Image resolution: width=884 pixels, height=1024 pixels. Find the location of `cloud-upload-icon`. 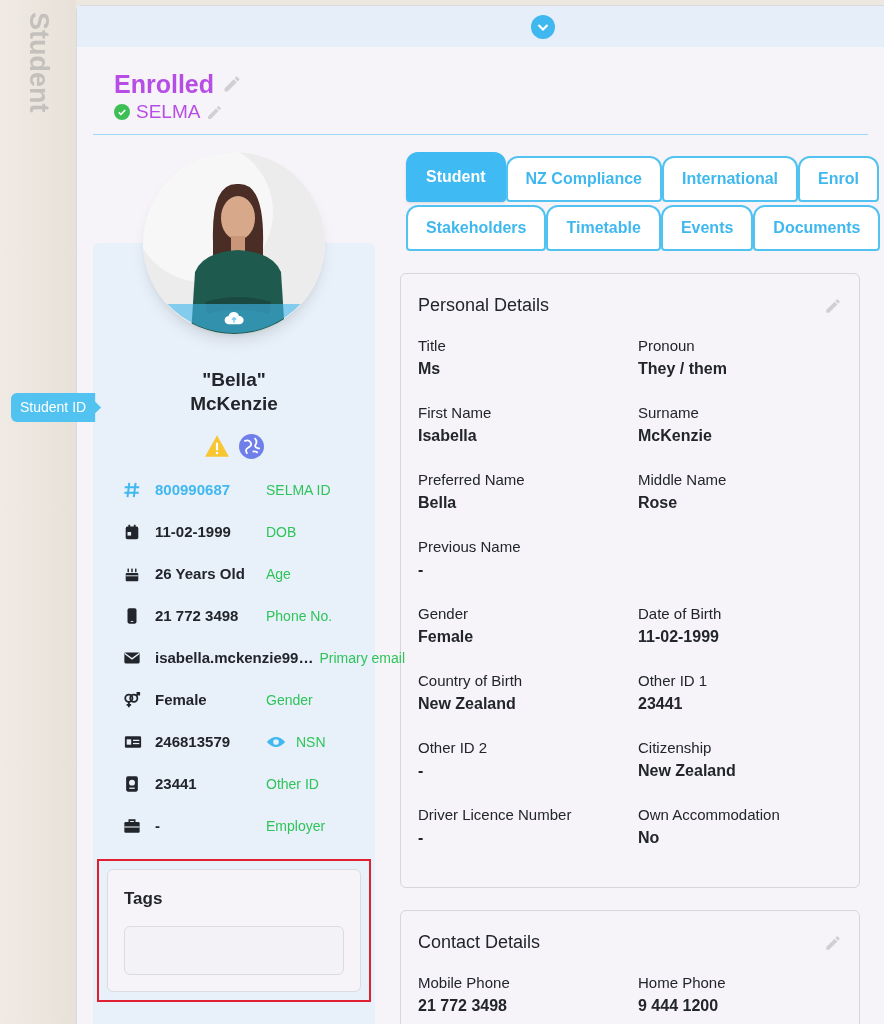

cloud-upload-icon is located at coordinates (234, 318).